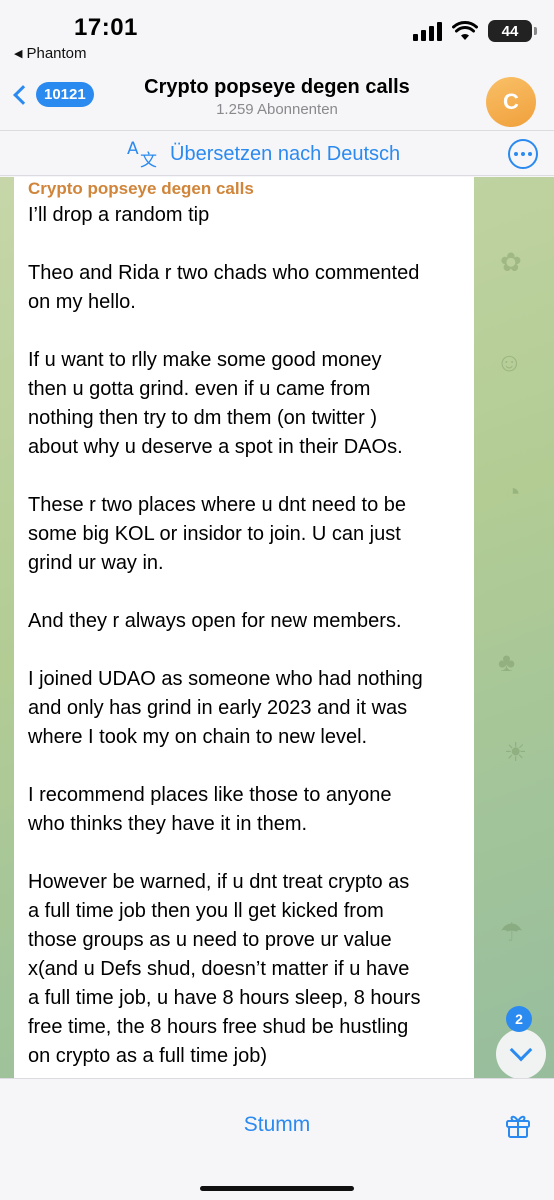 Image resolution: width=554 pixels, height=1200 pixels. I want to click on translate-bar: A 文 Übersetzen nach Deutsch, so click(277, 153).